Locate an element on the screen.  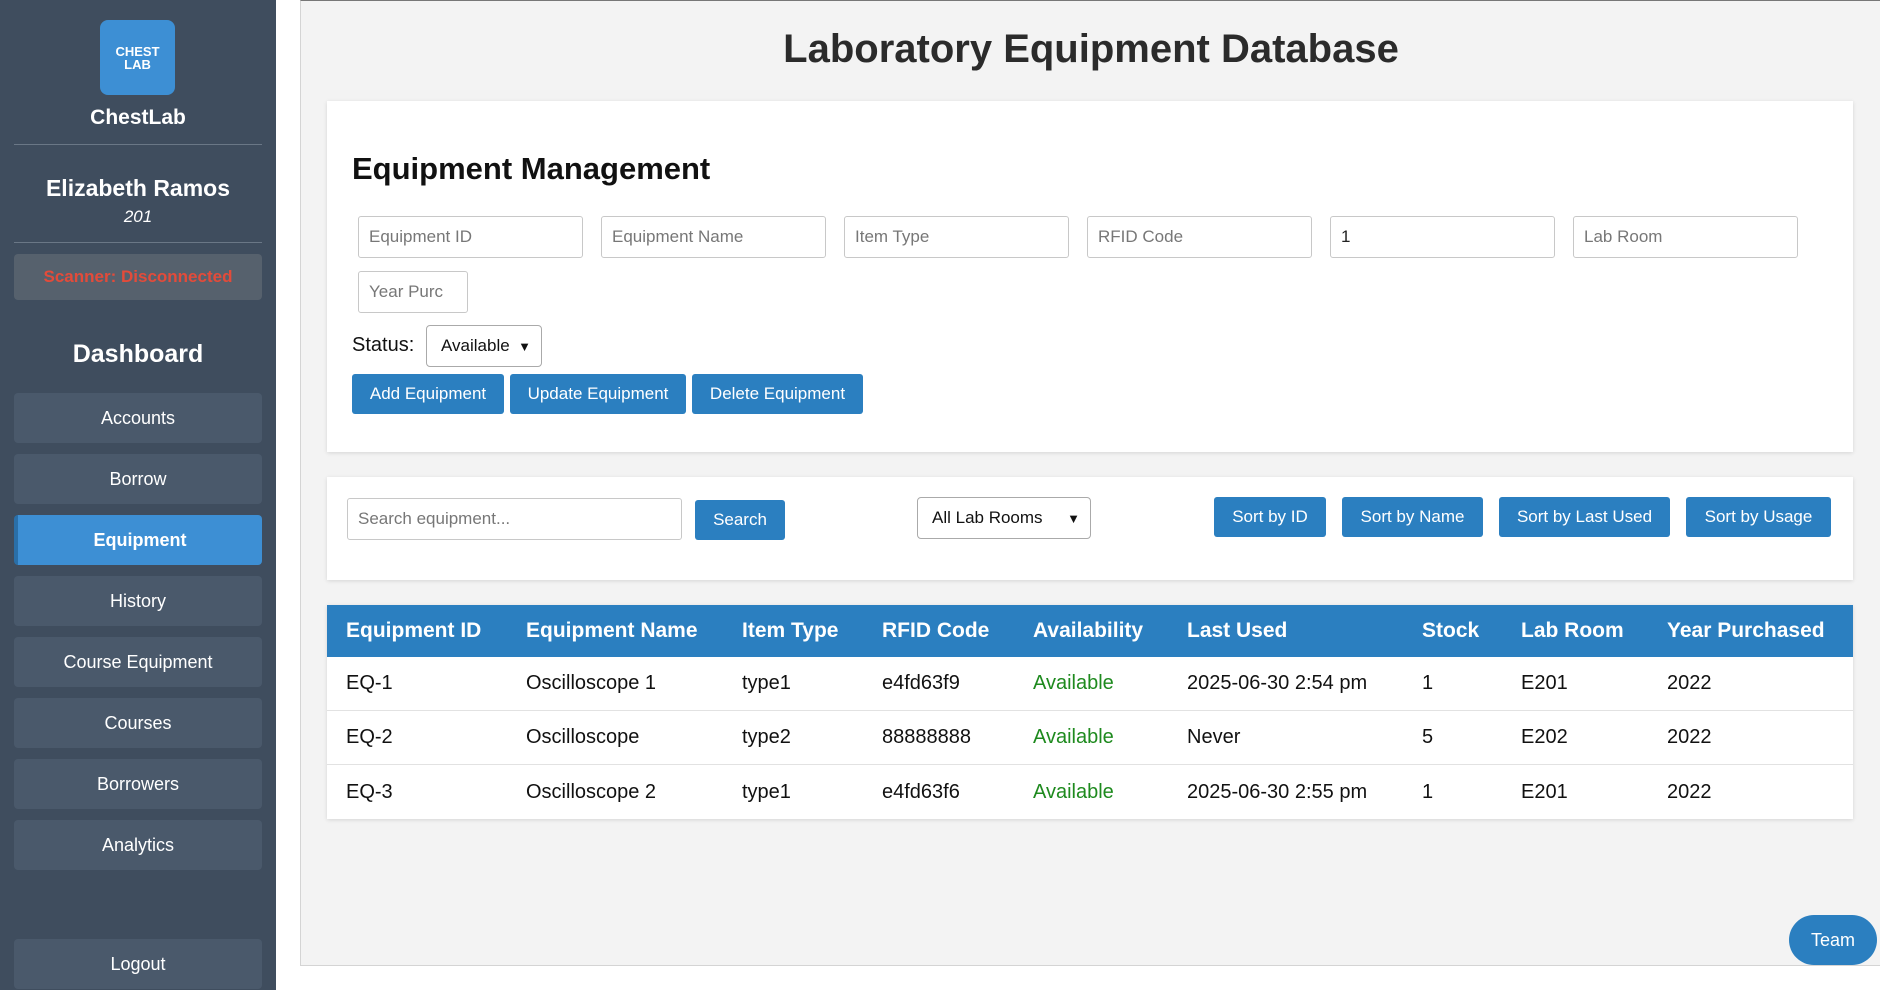
column-header: Item Type is located at coordinates (790, 631).